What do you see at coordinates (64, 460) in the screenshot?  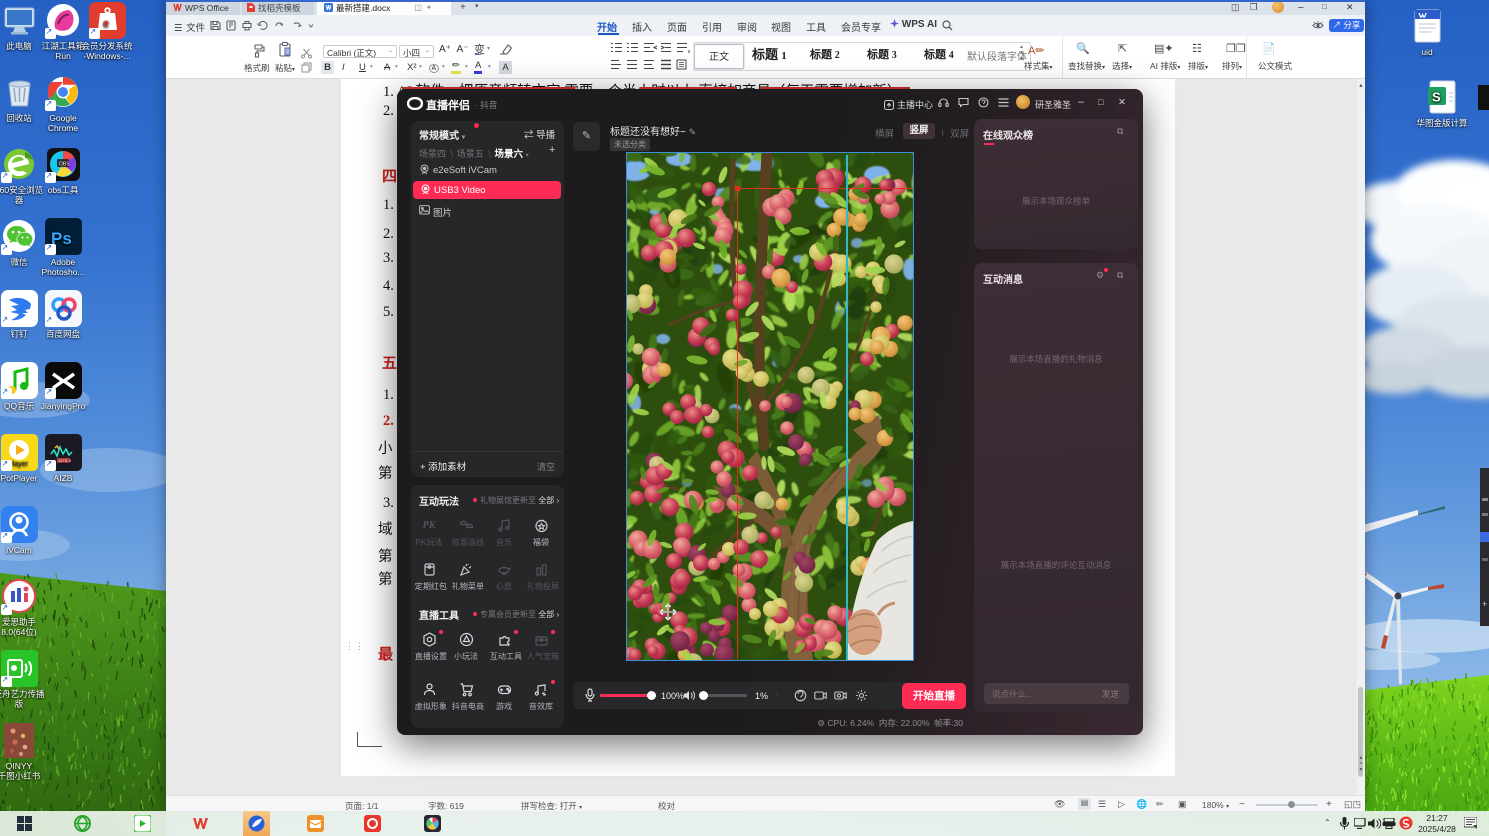 I see `svg-text: AIZB-3` at bounding box center [64, 460].